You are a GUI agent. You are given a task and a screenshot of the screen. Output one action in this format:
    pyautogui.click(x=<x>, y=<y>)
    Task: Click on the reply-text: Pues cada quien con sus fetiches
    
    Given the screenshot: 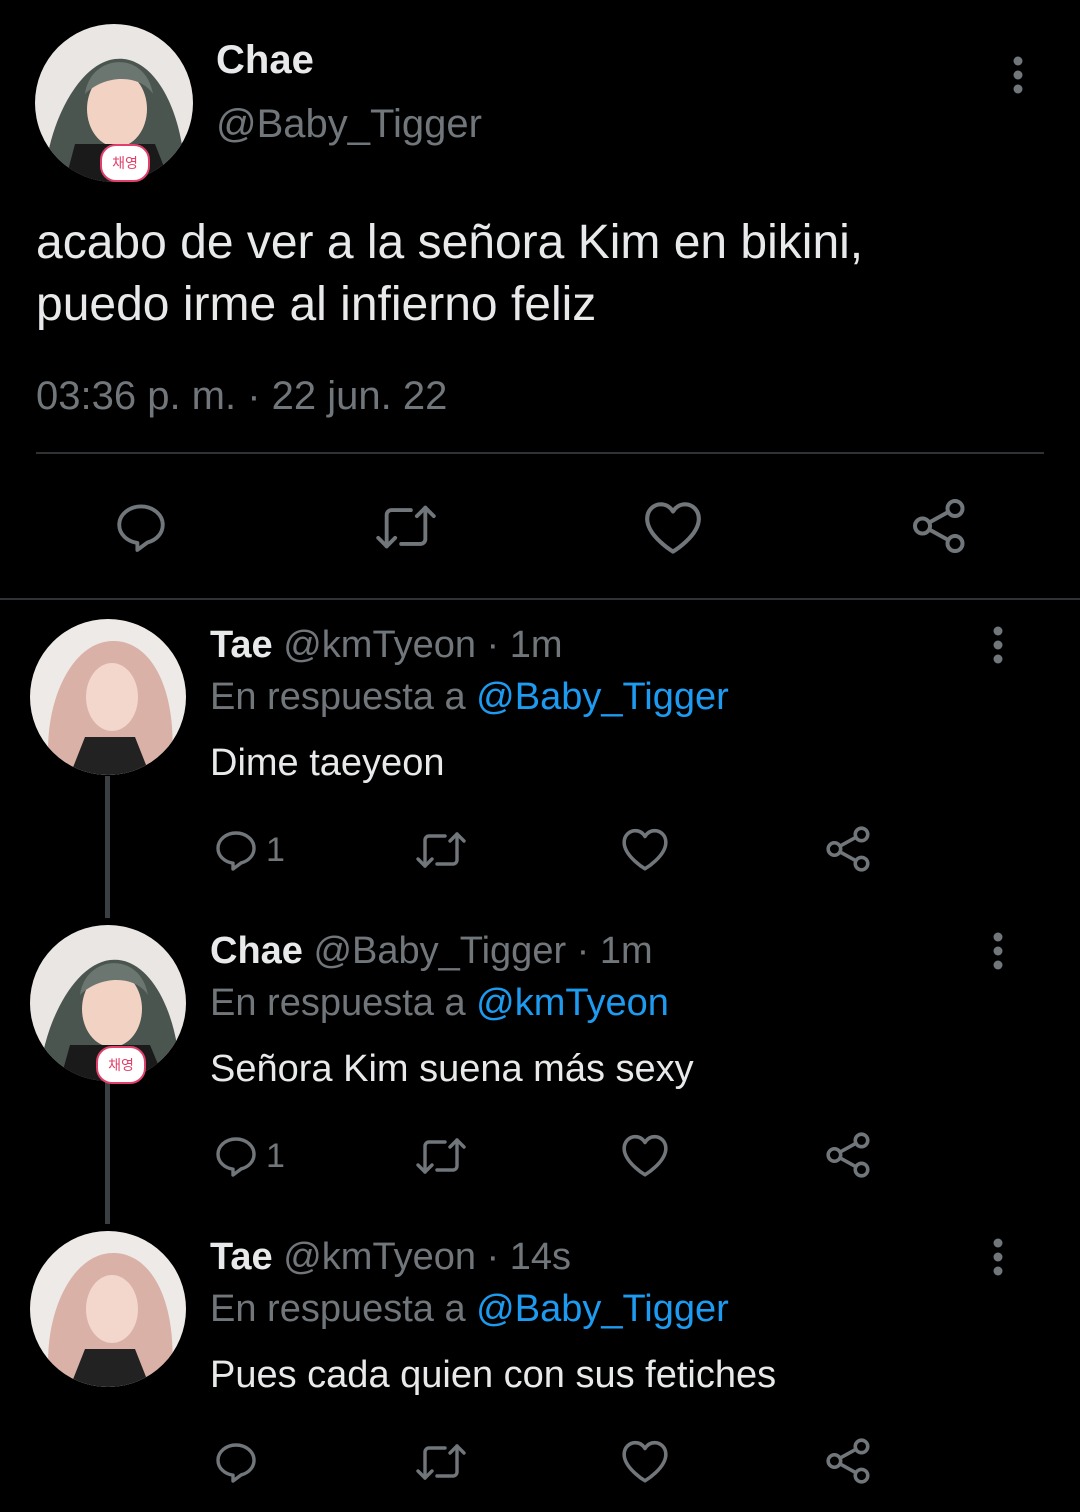 What is the action you would take?
    pyautogui.click(x=493, y=1375)
    